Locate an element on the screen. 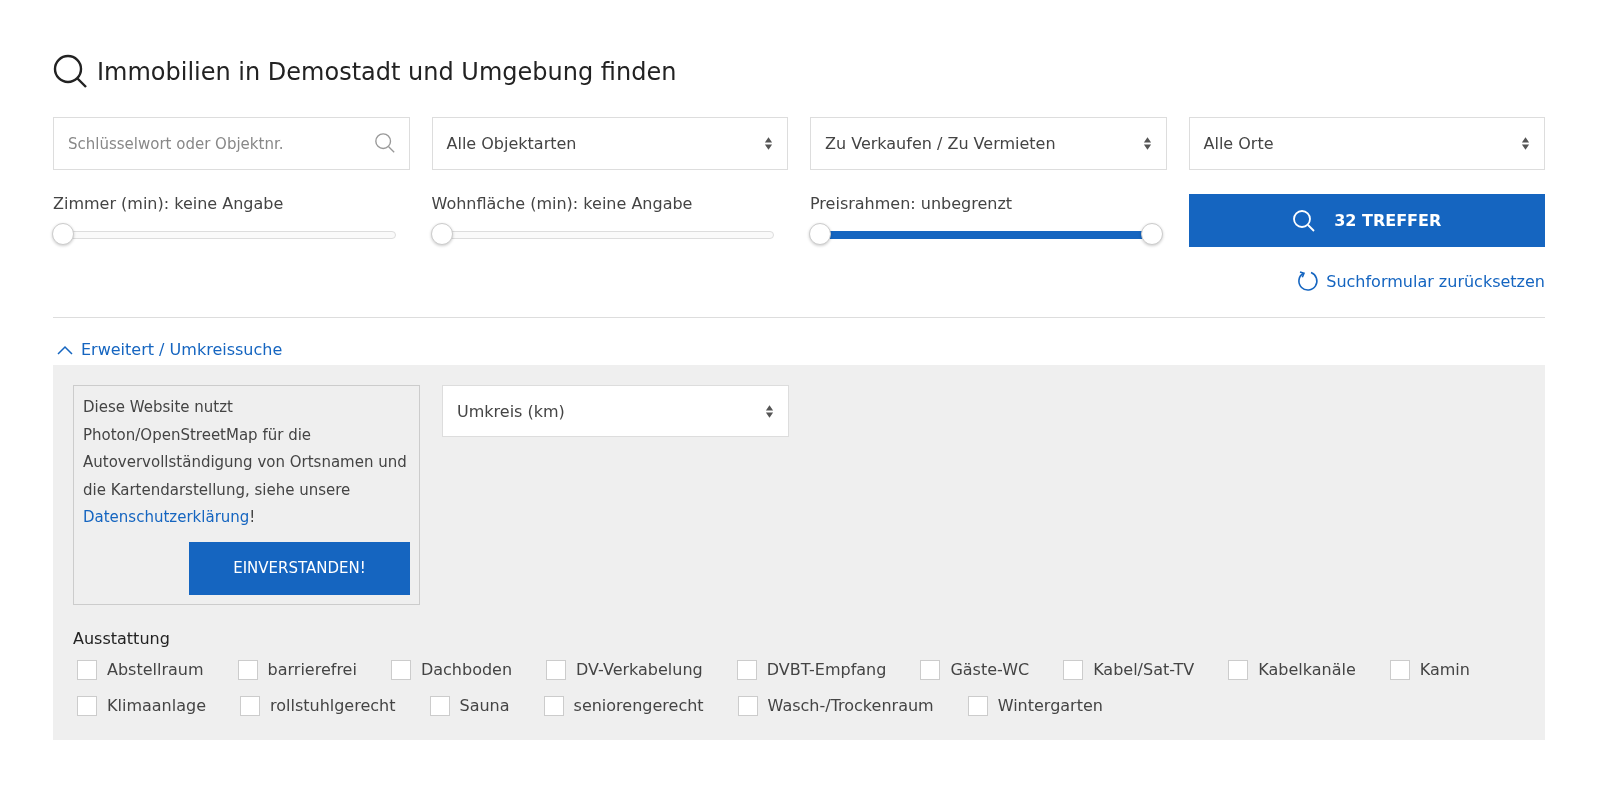 The height and width of the screenshot is (801, 1600). slider-label: Zimmer (min): keine Angabe is located at coordinates (169, 203).